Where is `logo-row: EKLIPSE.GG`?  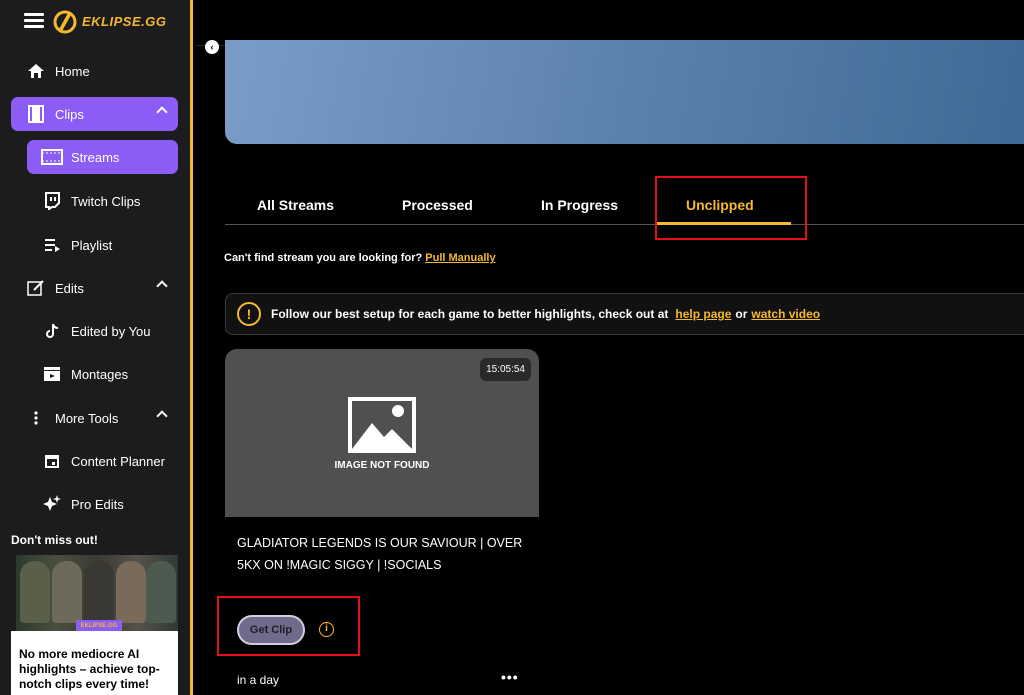 logo-row: EKLIPSE.GG is located at coordinates (96, 23).